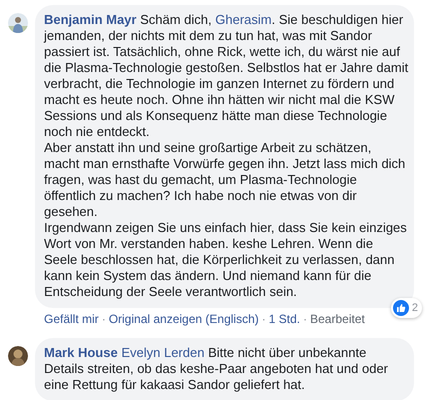  I want to click on comment-text: Mark House Evelyn Lerden Bitte nicht über unbekannte Details streiten, ob das keshe-Paar angeboten hat und oder eine Rettung für kakaasi Sandor geliefert hat., so click(217, 369).